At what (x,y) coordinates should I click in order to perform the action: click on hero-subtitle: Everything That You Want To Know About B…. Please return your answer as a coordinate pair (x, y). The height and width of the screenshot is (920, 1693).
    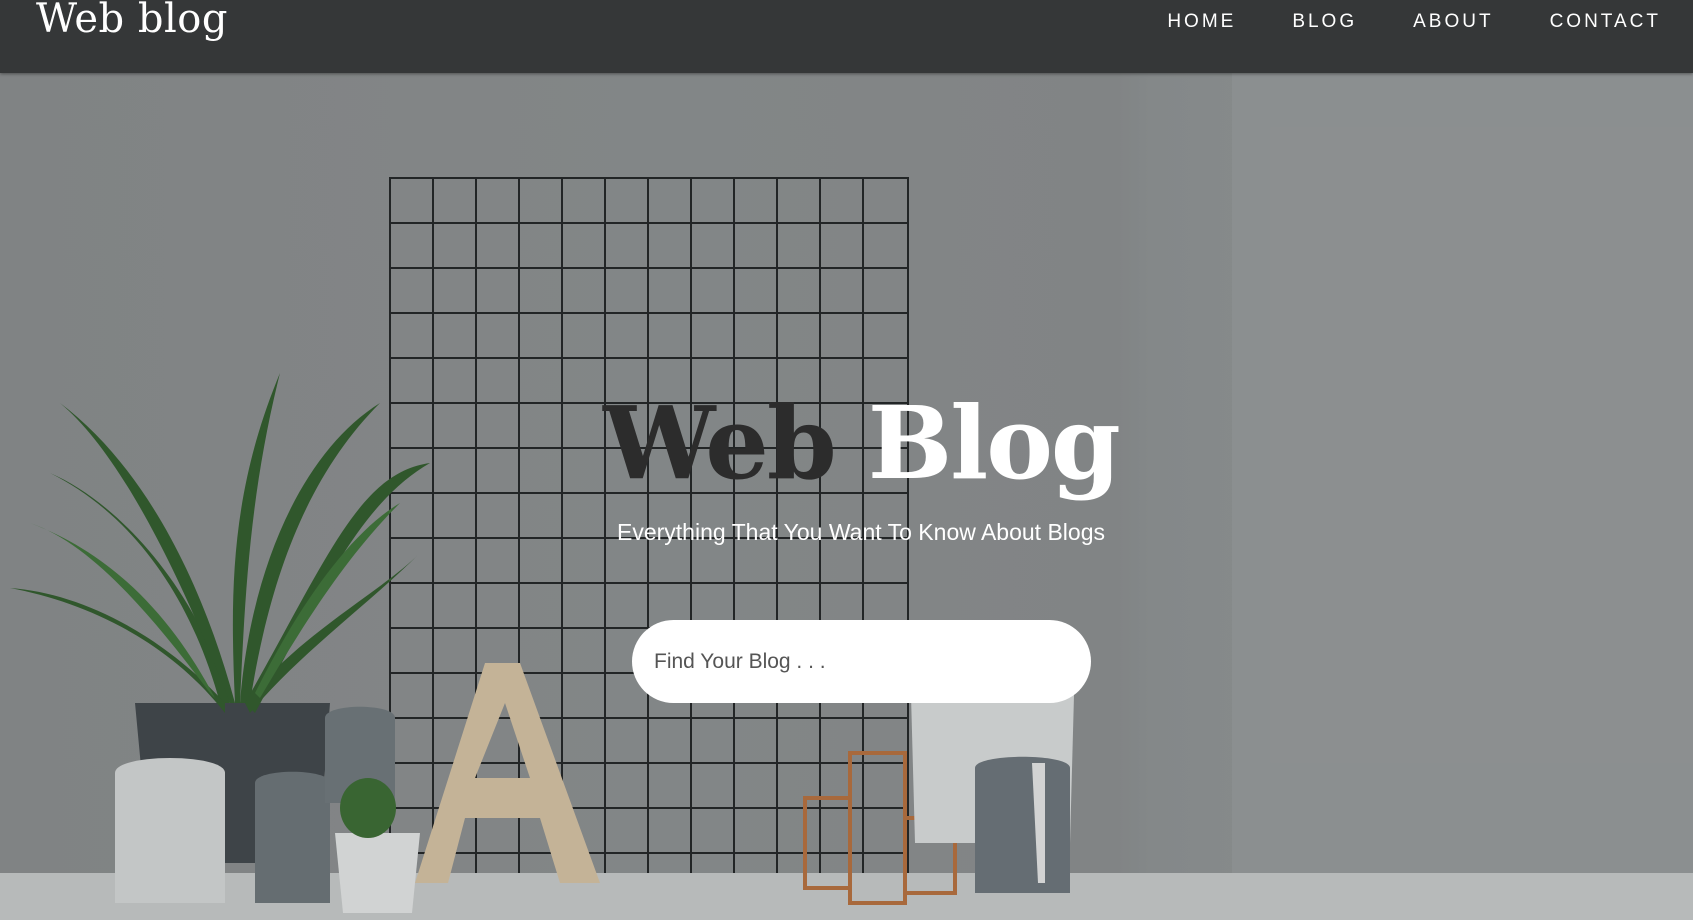
    Looking at the image, I should click on (860, 532).